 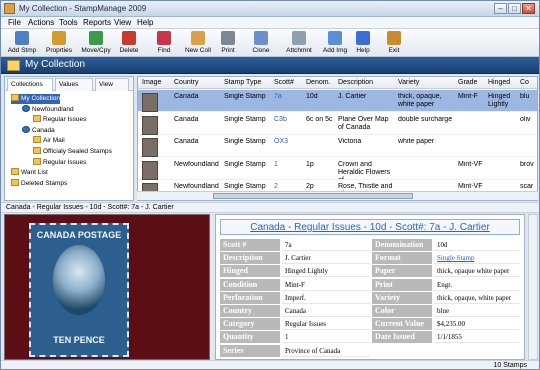 I want to click on cell-grade: Mint-VF, so click(x=470, y=164).